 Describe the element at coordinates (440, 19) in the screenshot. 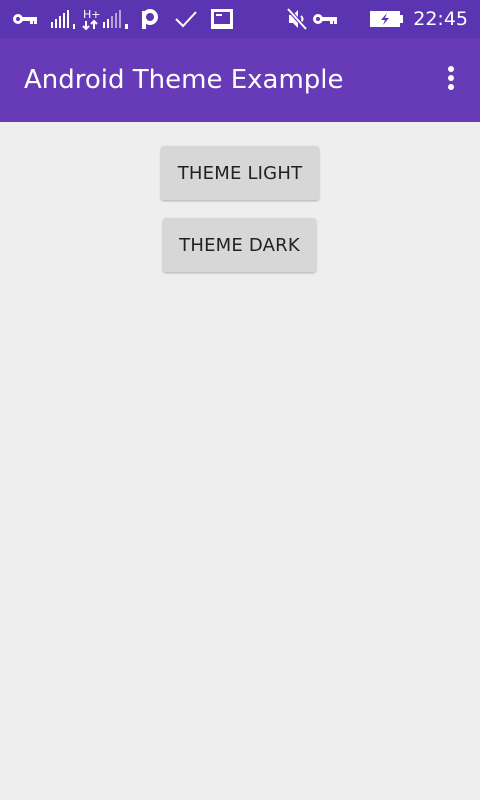

I see `status-time: 22:45` at that location.